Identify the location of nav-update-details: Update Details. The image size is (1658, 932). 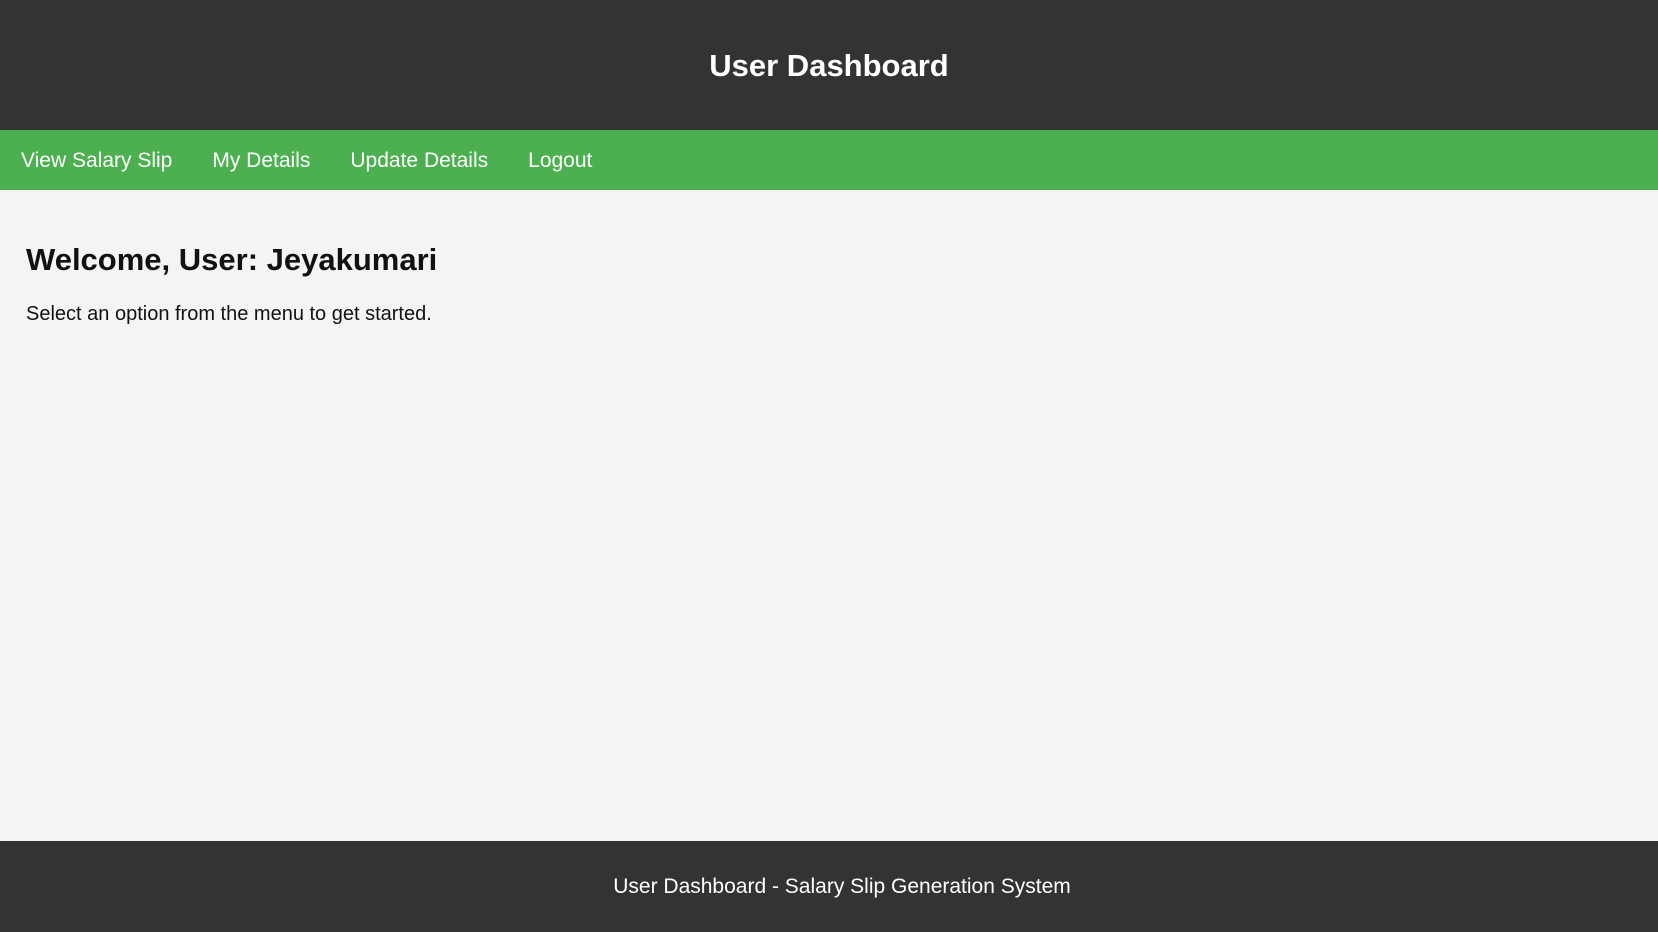
(419, 160).